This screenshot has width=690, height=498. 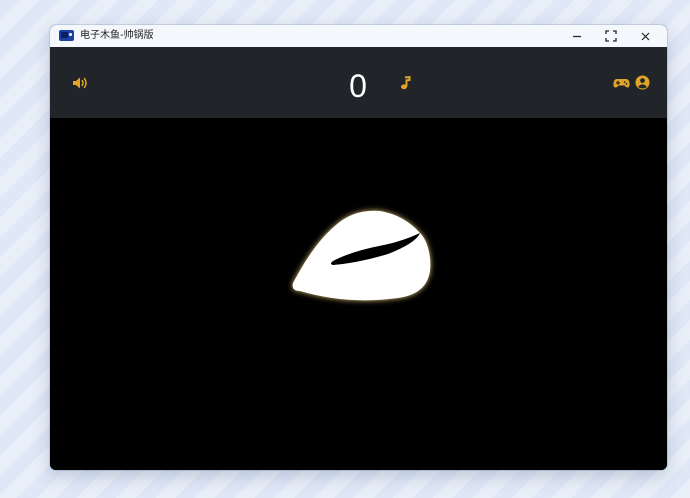 I want to click on gamepad-icon, so click(x=621, y=83).